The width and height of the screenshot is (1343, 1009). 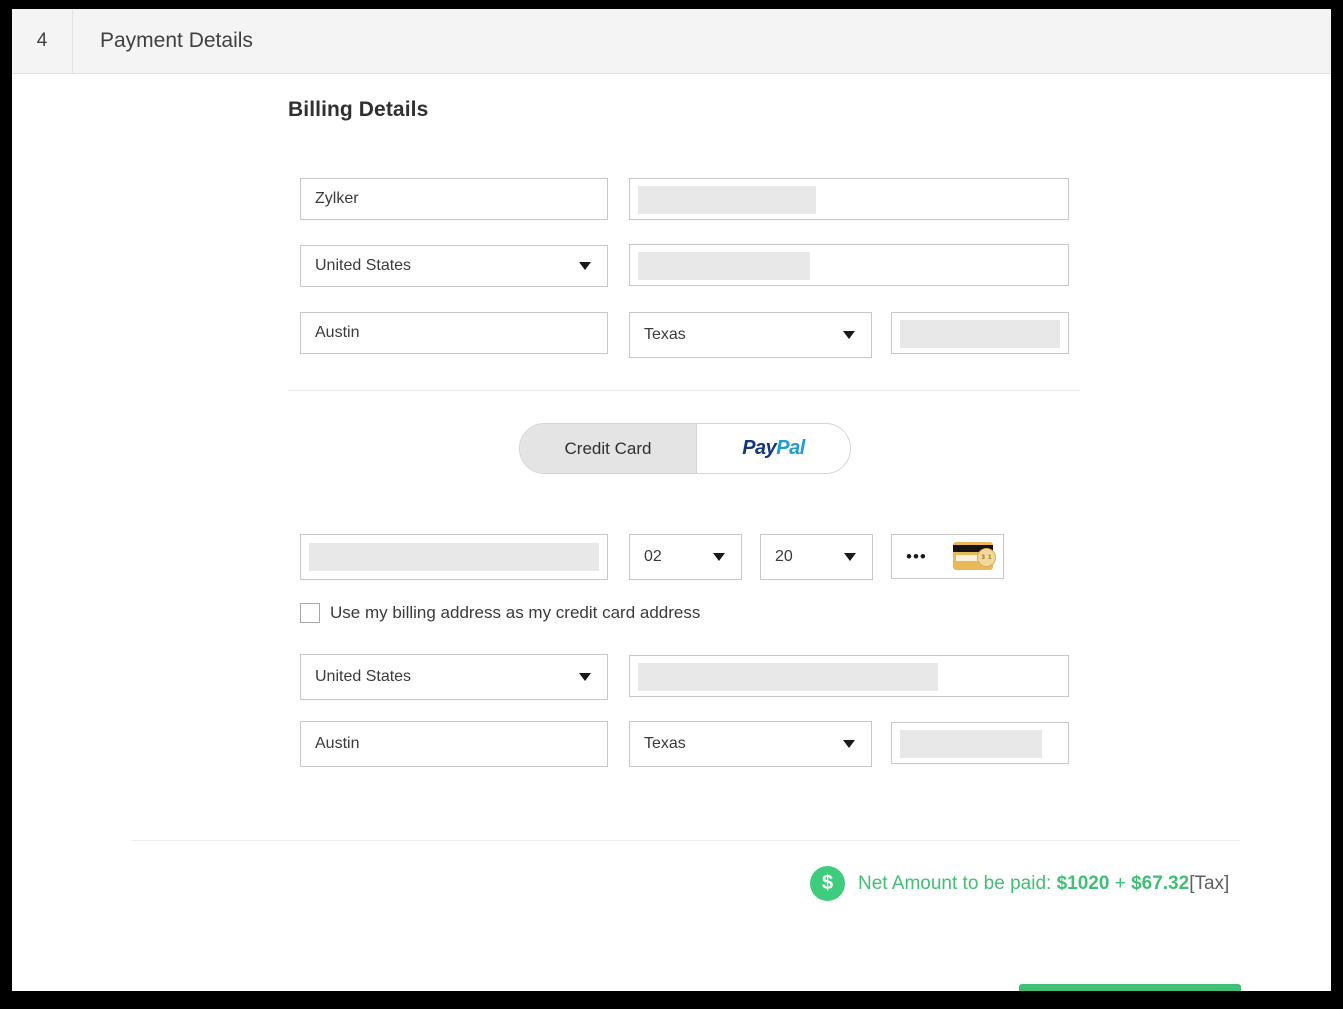 I want to click on net-amount-value: $1020, so click(x=1083, y=883).